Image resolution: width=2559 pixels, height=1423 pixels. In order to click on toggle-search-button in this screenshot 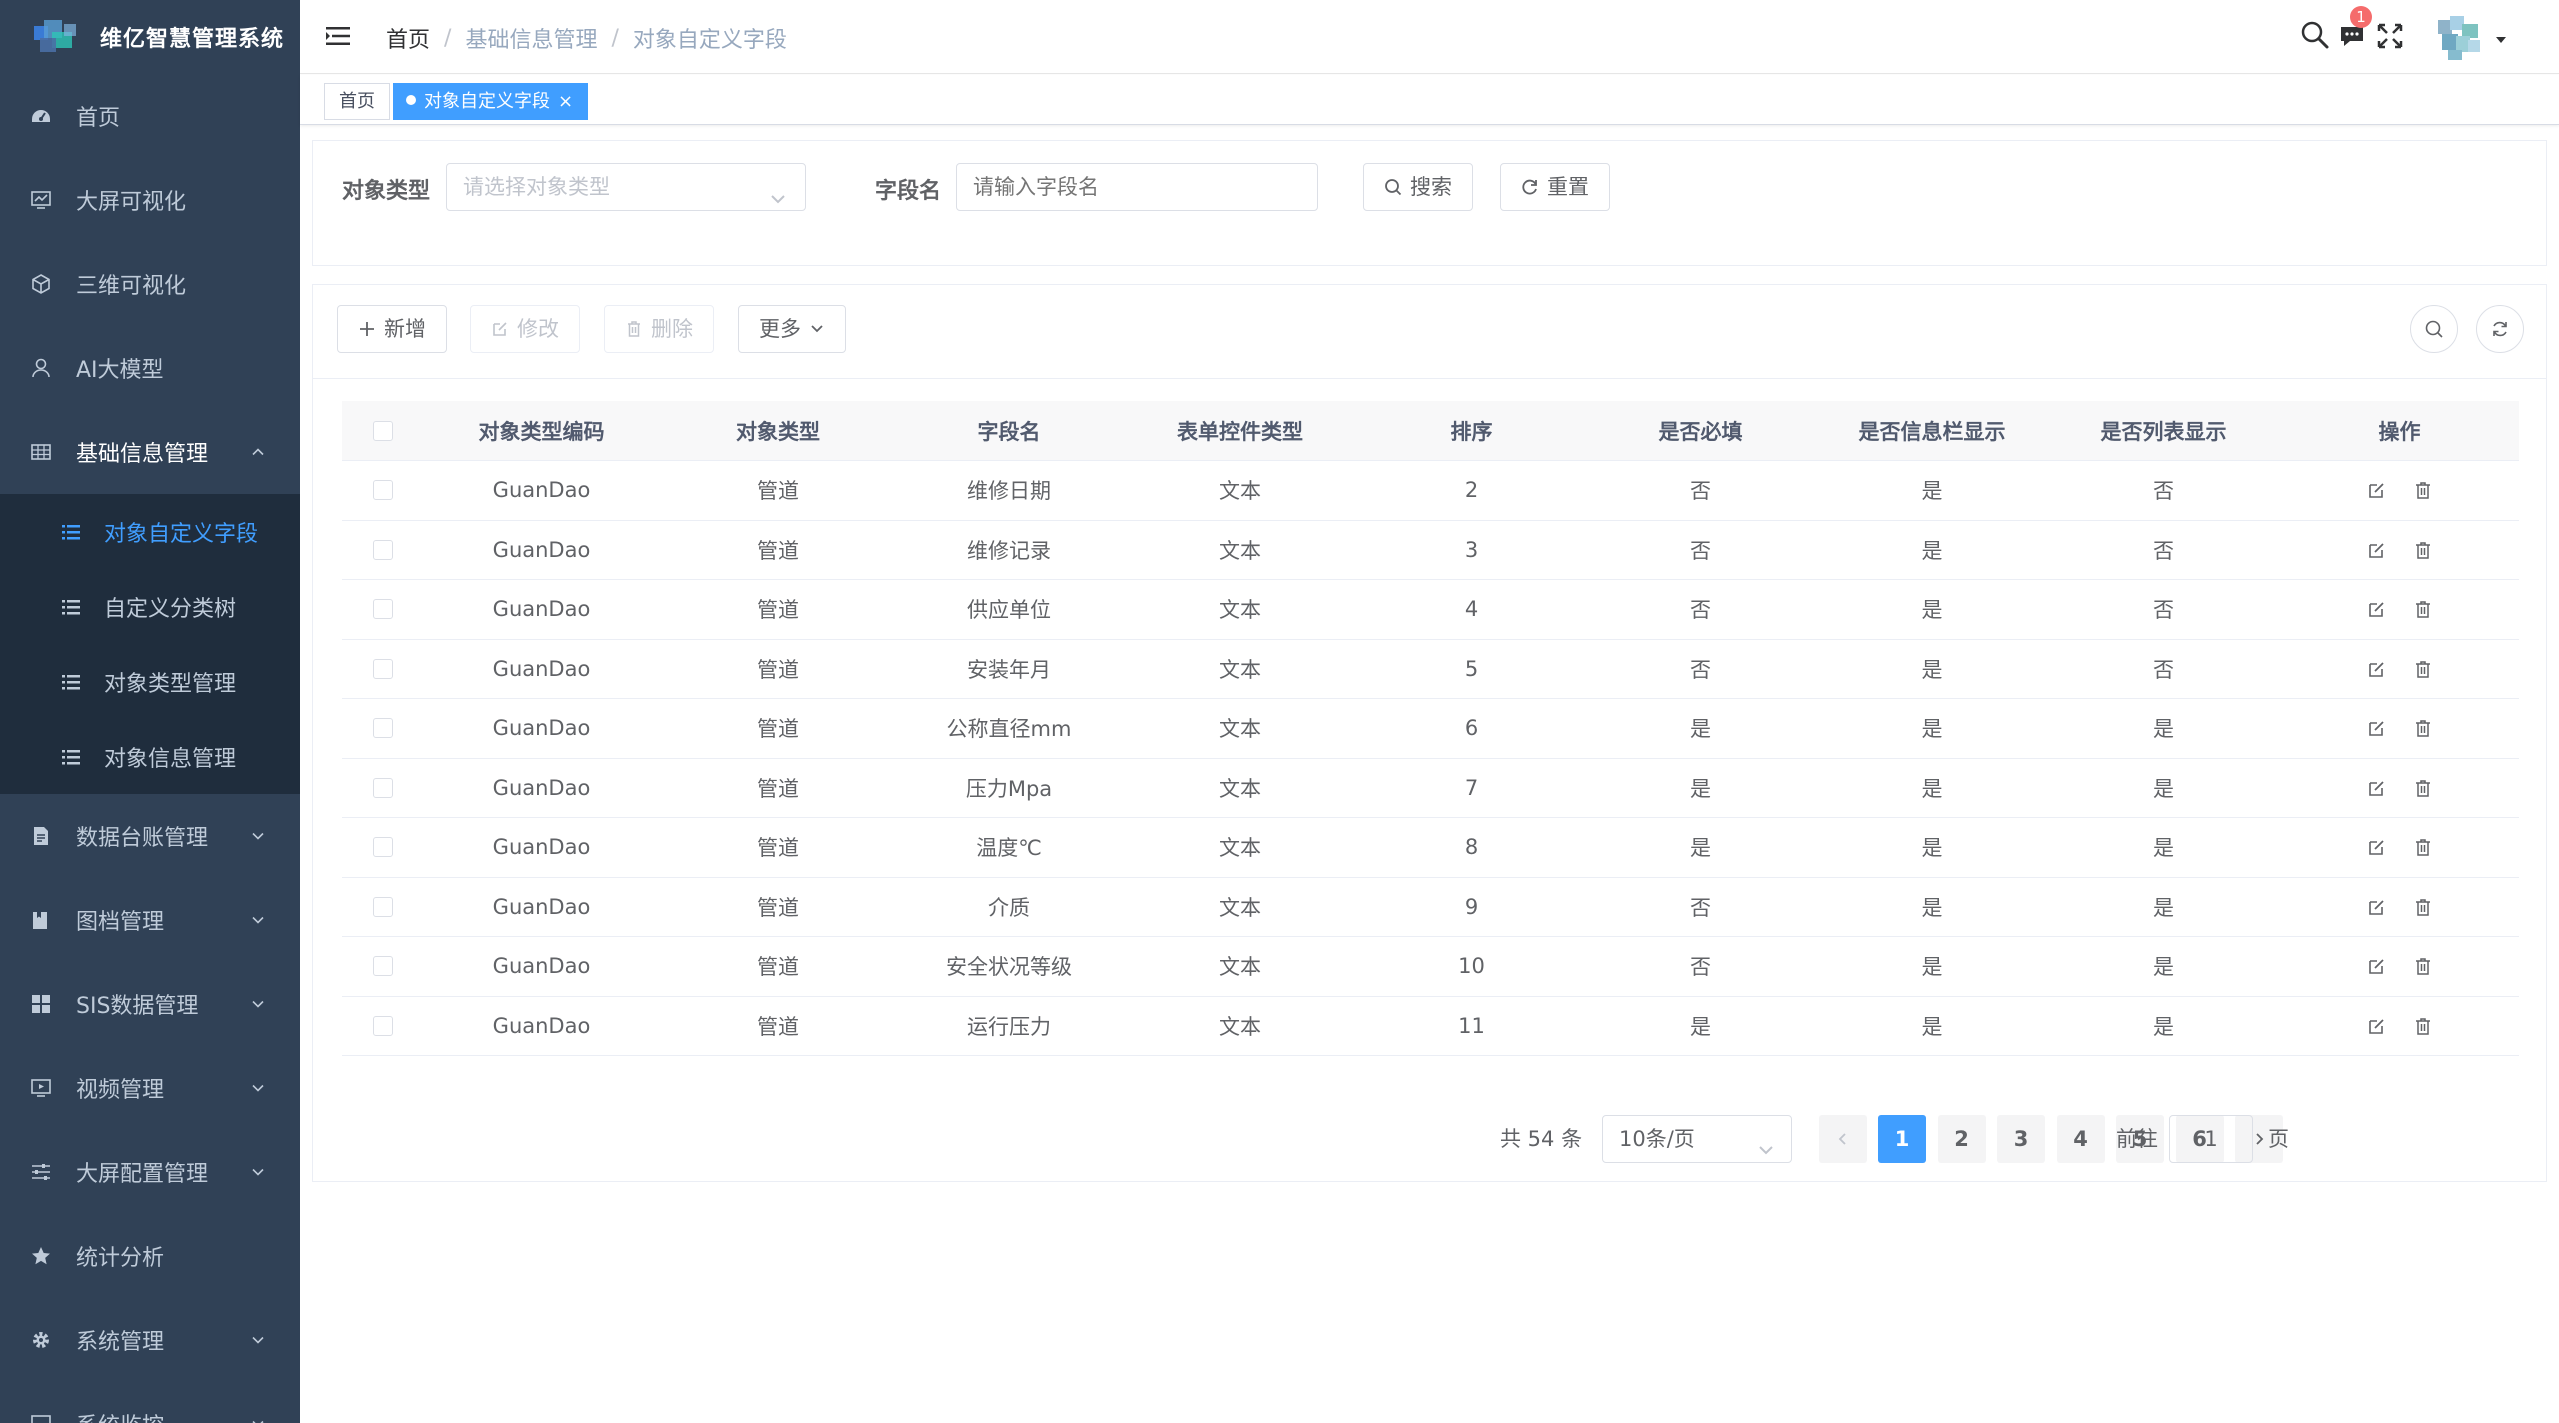, I will do `click(2434, 329)`.